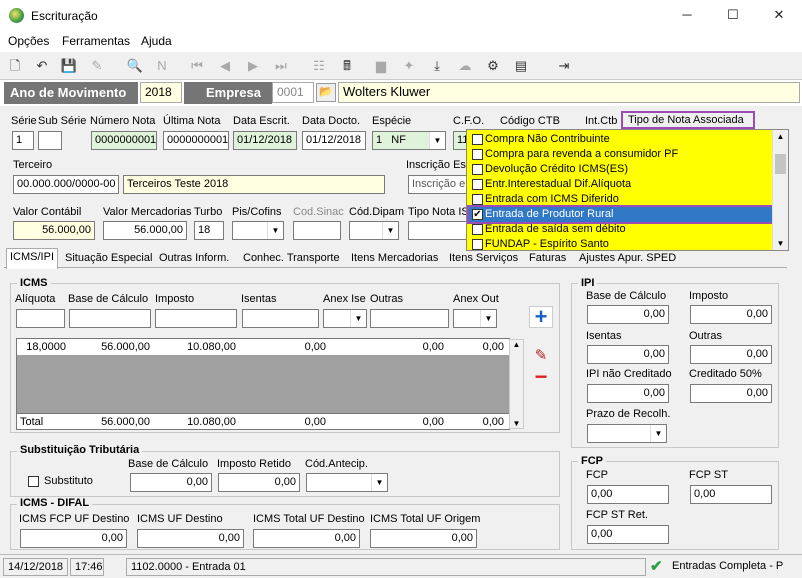  Describe the element at coordinates (460, 140) in the screenshot. I see `cfo-input: 11` at that location.